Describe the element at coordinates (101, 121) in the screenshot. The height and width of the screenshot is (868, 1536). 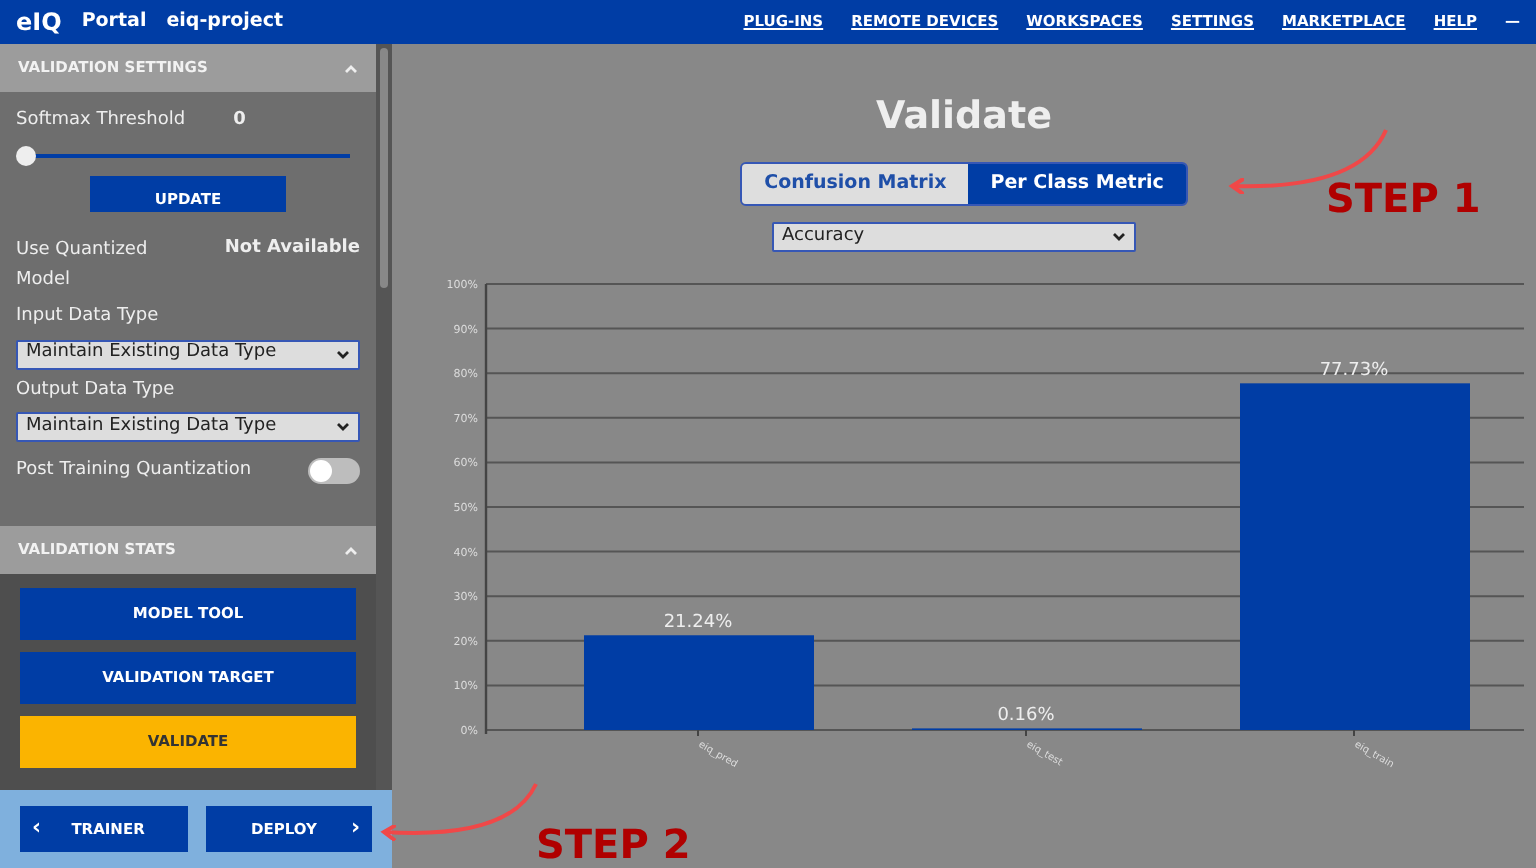
I see `field-label: Softmax Threshold` at that location.